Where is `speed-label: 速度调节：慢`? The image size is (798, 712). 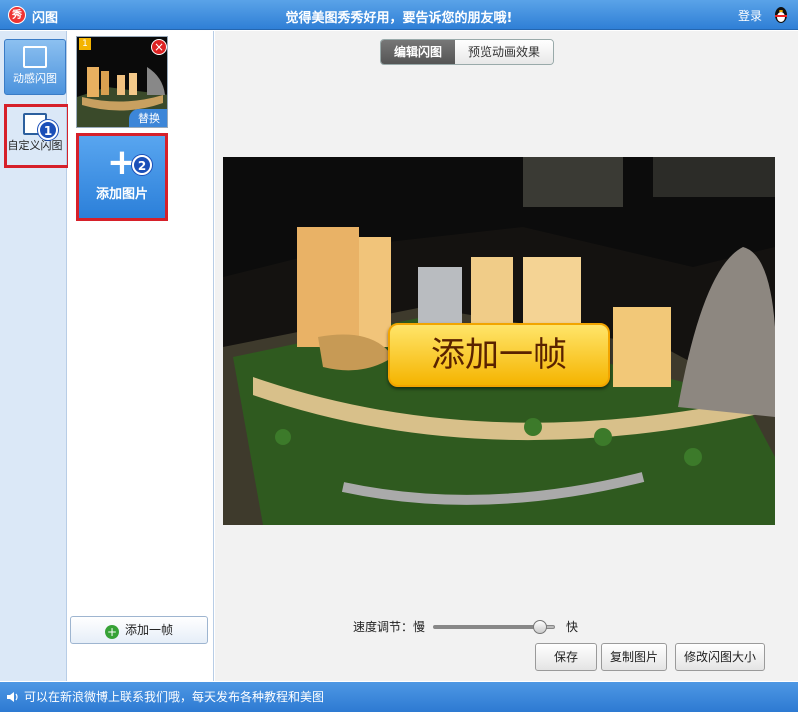 speed-label: 速度调节：慢 is located at coordinates (389, 627).